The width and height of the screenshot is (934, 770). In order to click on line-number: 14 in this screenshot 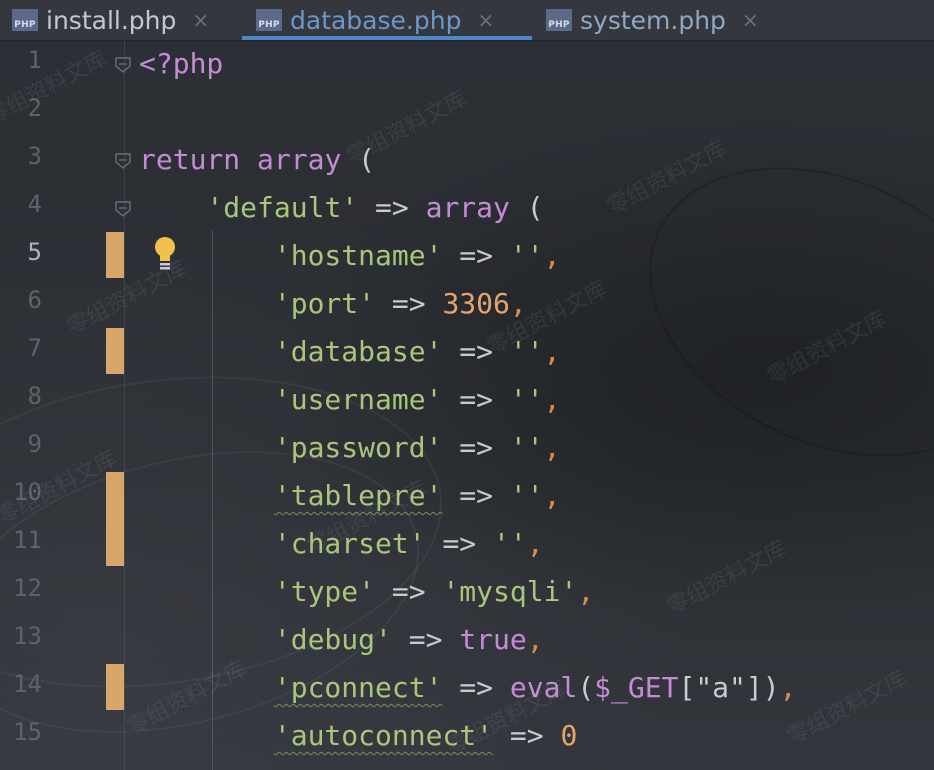, I will do `click(21, 684)`.